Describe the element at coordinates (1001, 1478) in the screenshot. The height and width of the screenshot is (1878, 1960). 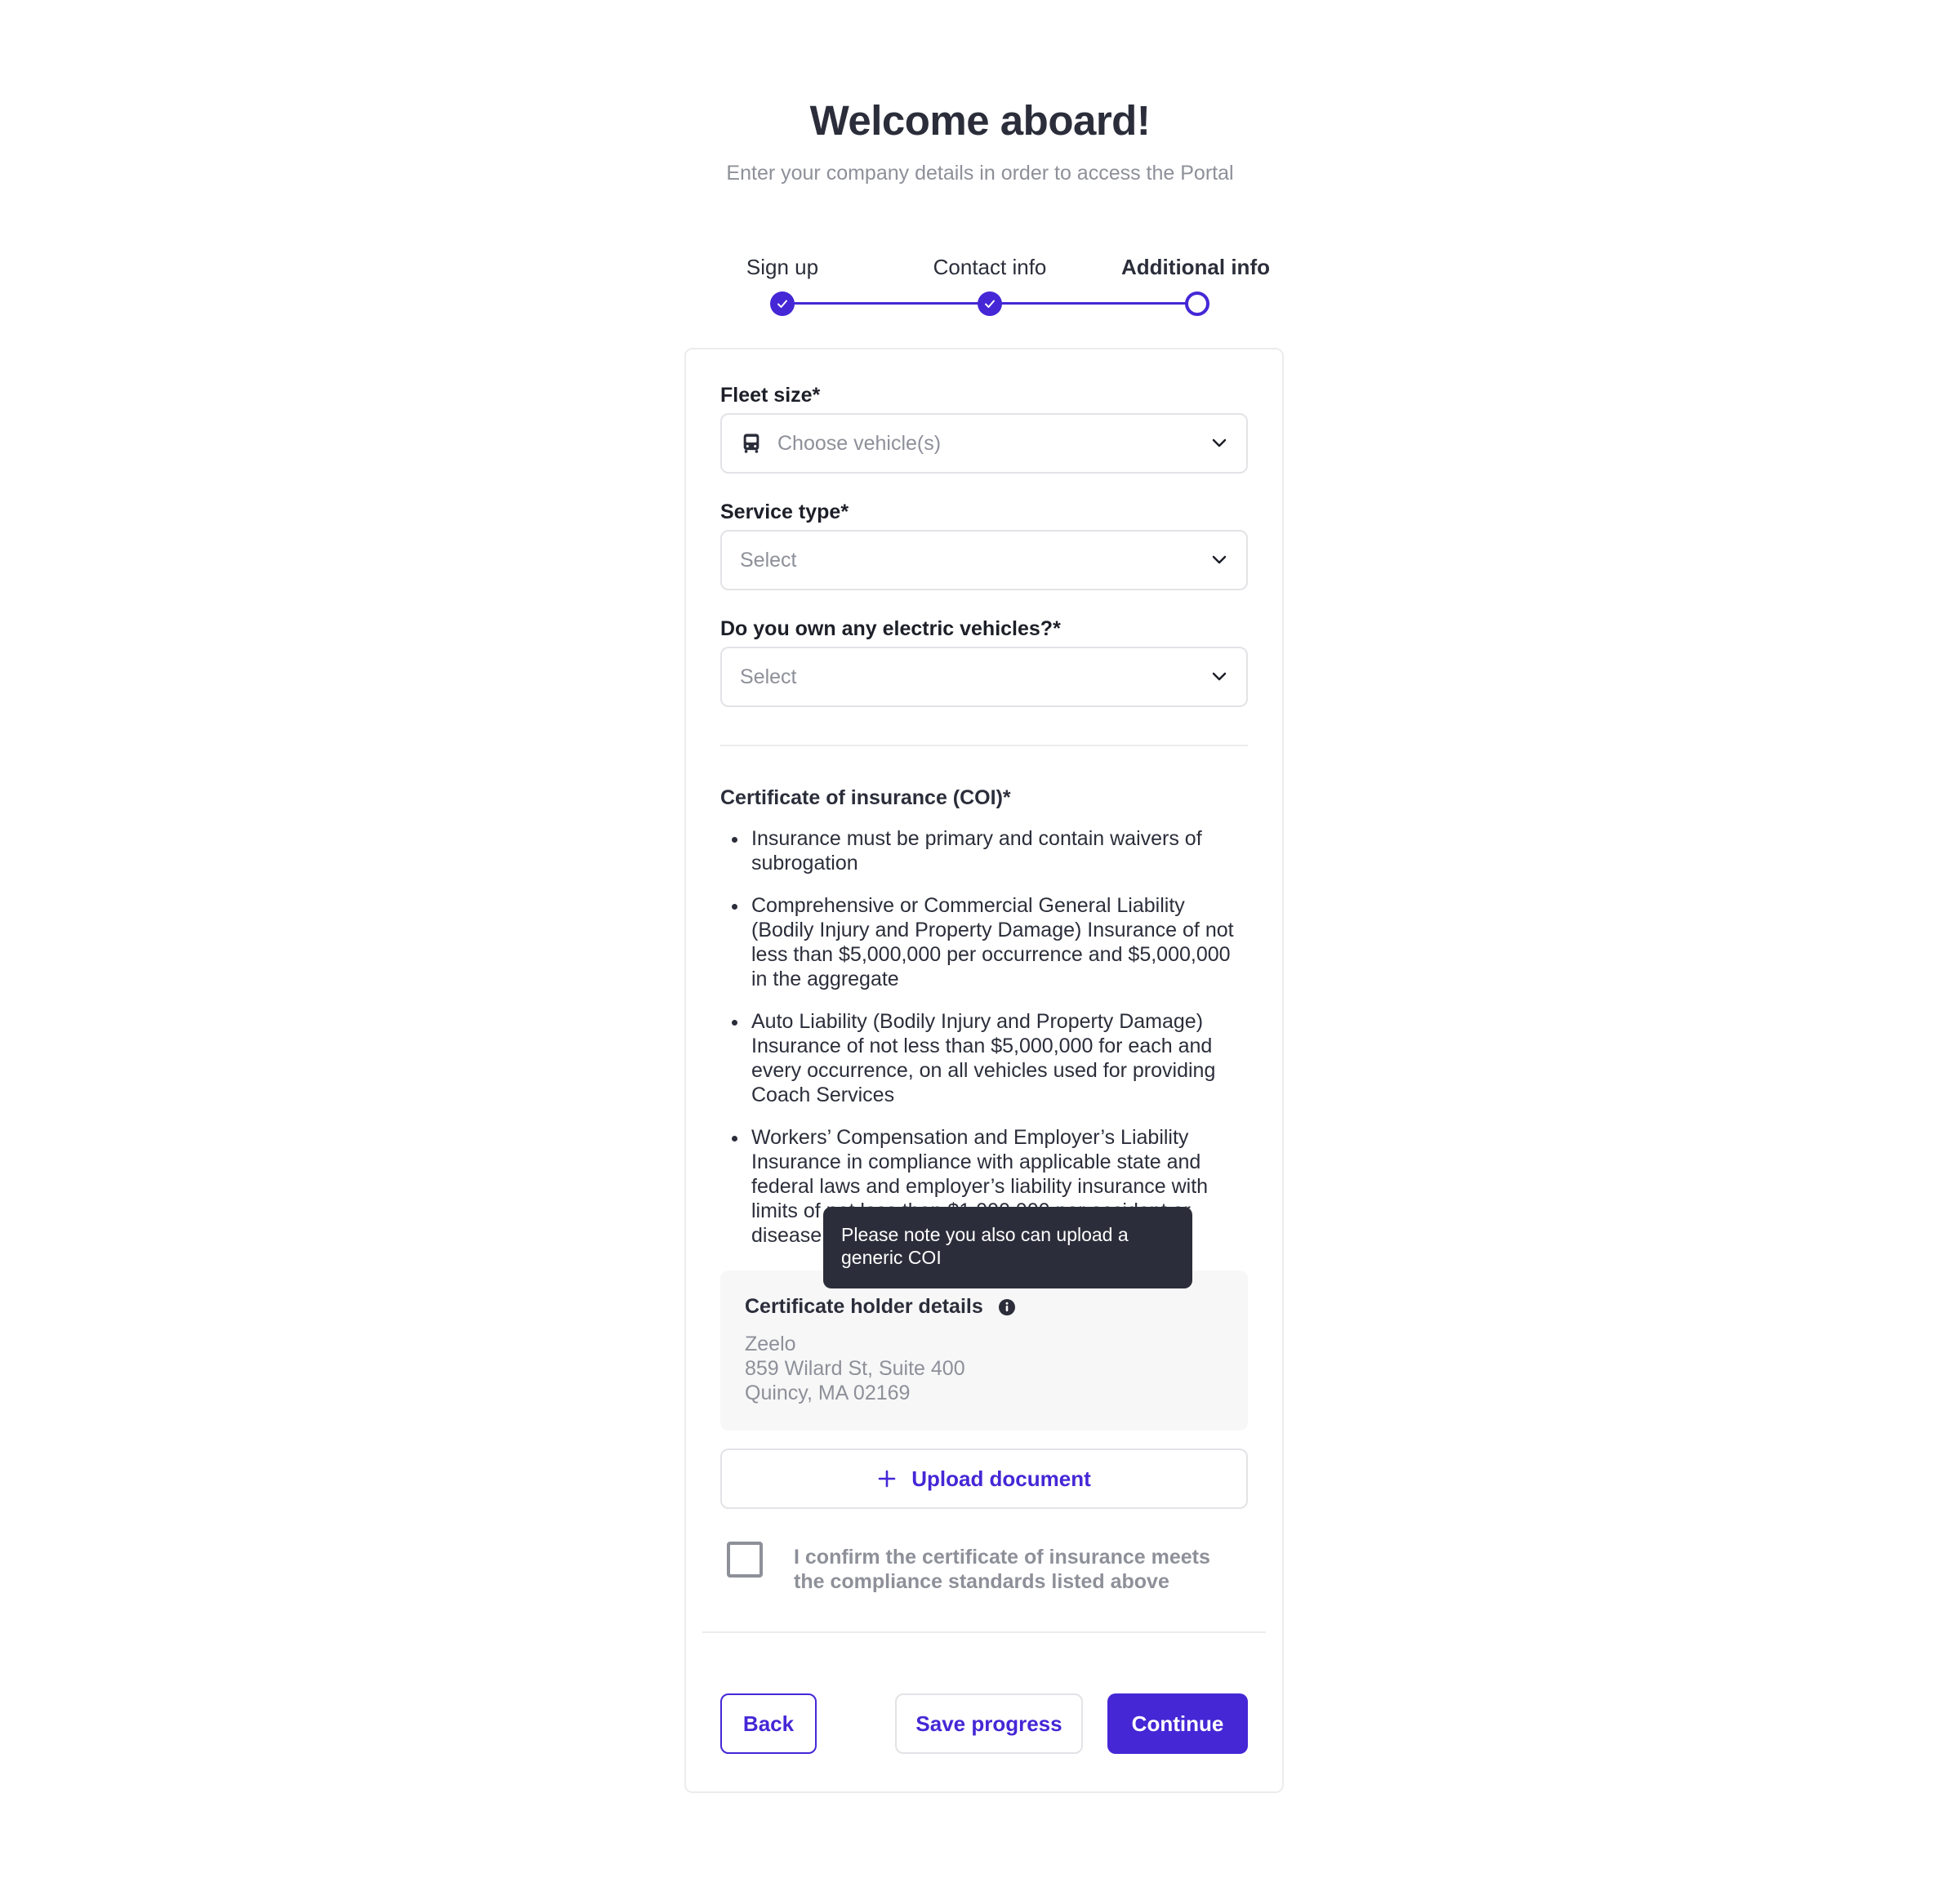
I see `upload-document-label: Upload document` at that location.